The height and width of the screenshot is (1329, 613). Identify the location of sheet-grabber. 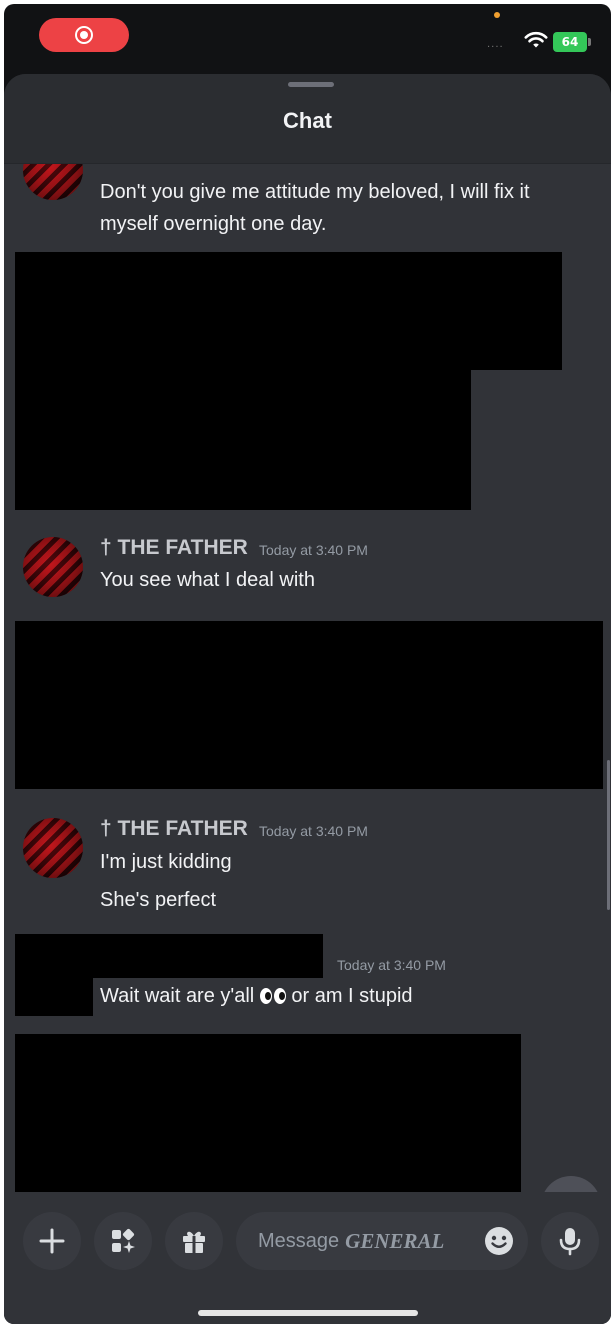
(311, 84).